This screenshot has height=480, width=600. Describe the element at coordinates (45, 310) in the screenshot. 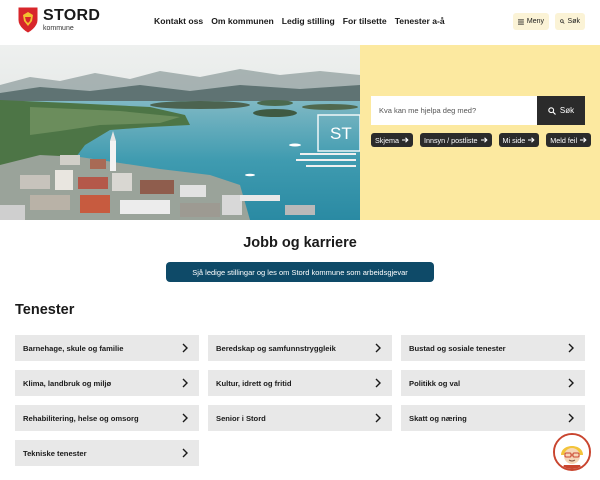

I see `tenester-heading: Tenester` at that location.